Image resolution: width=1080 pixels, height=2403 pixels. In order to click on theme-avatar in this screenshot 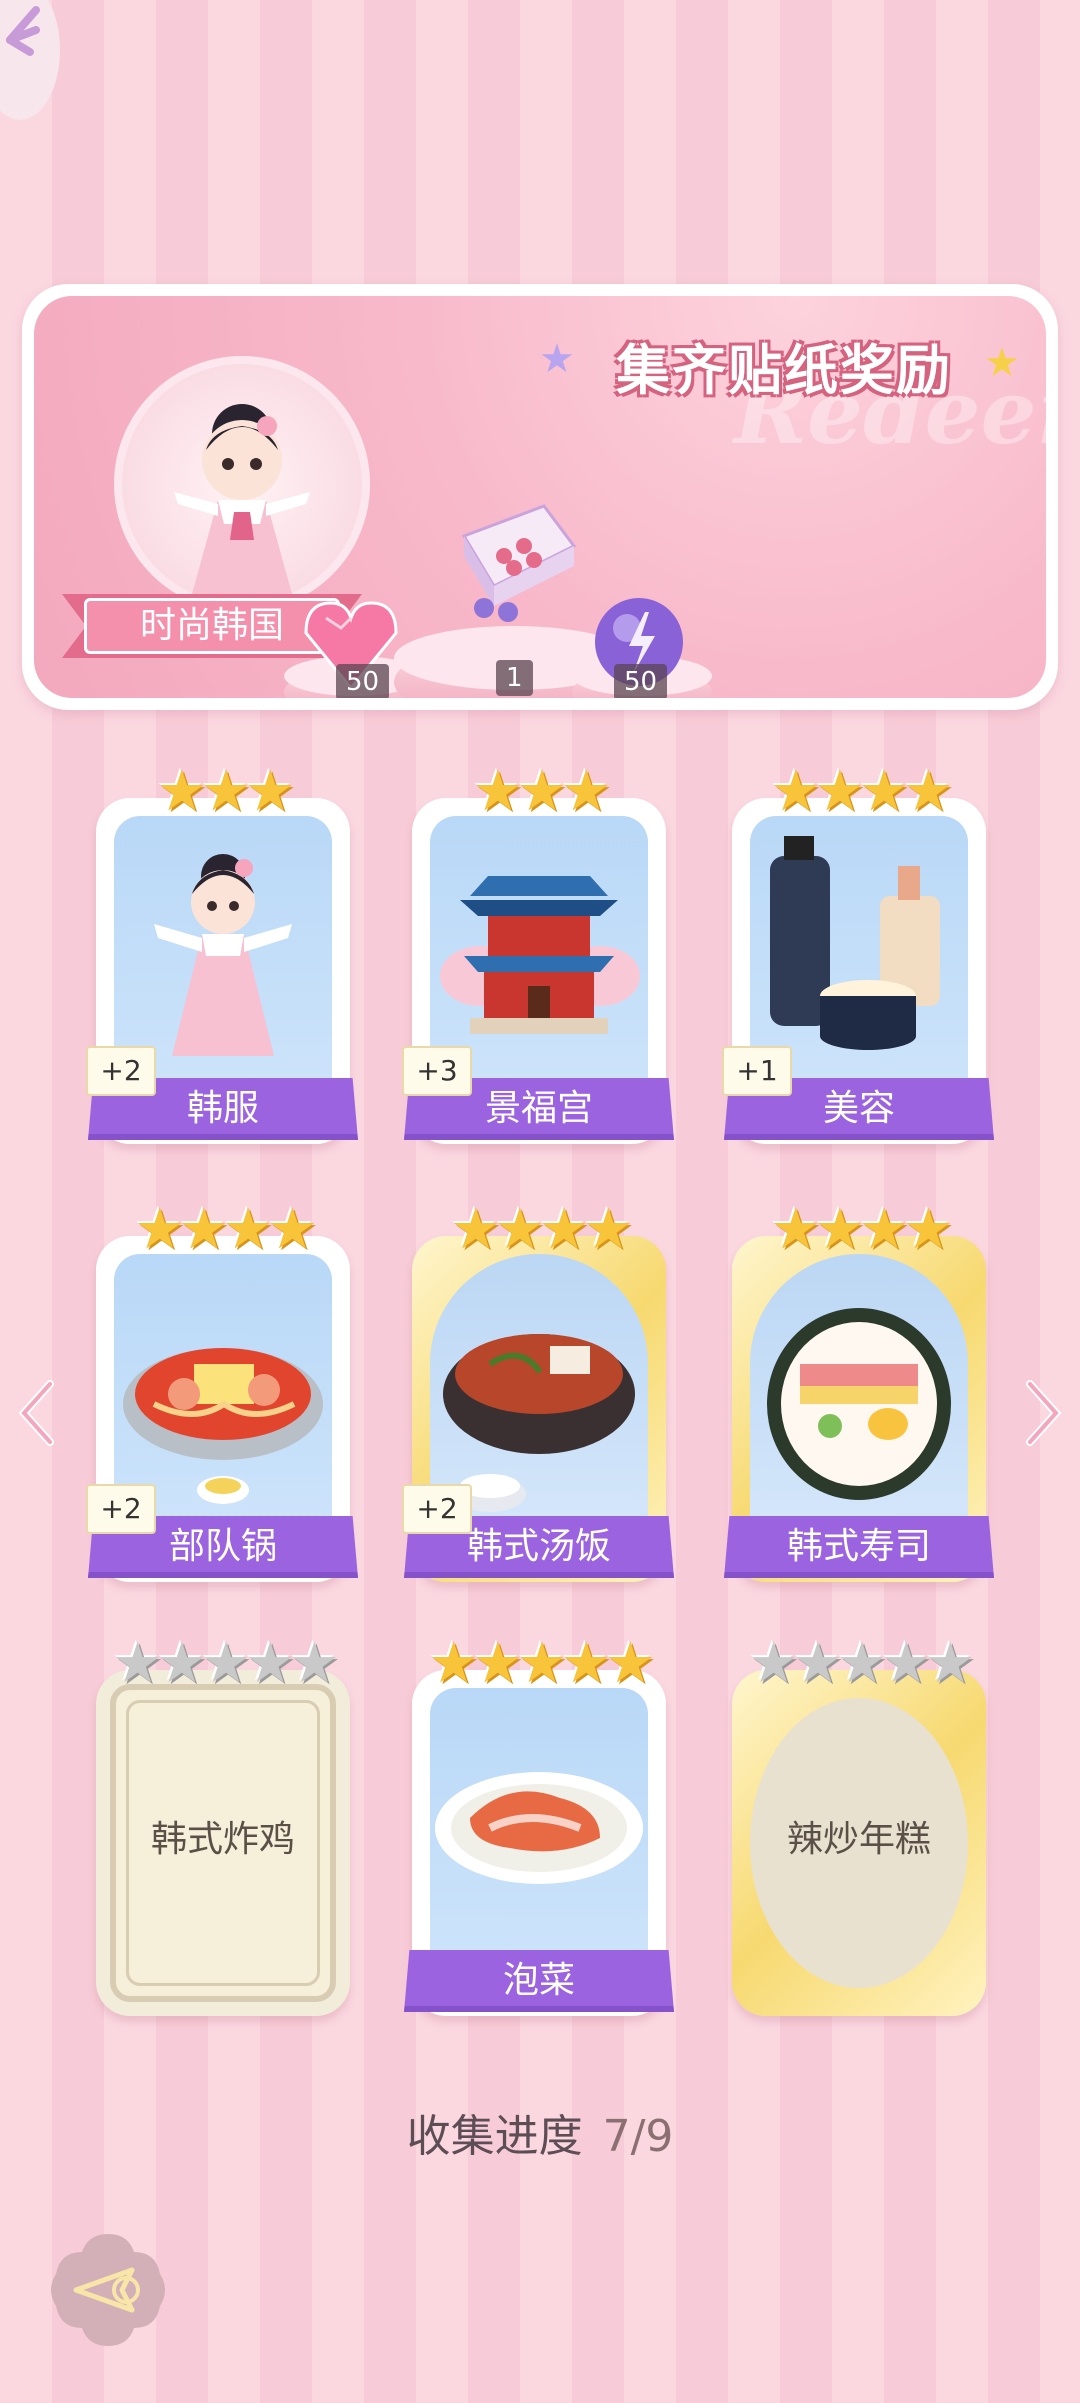, I will do `click(242, 484)`.